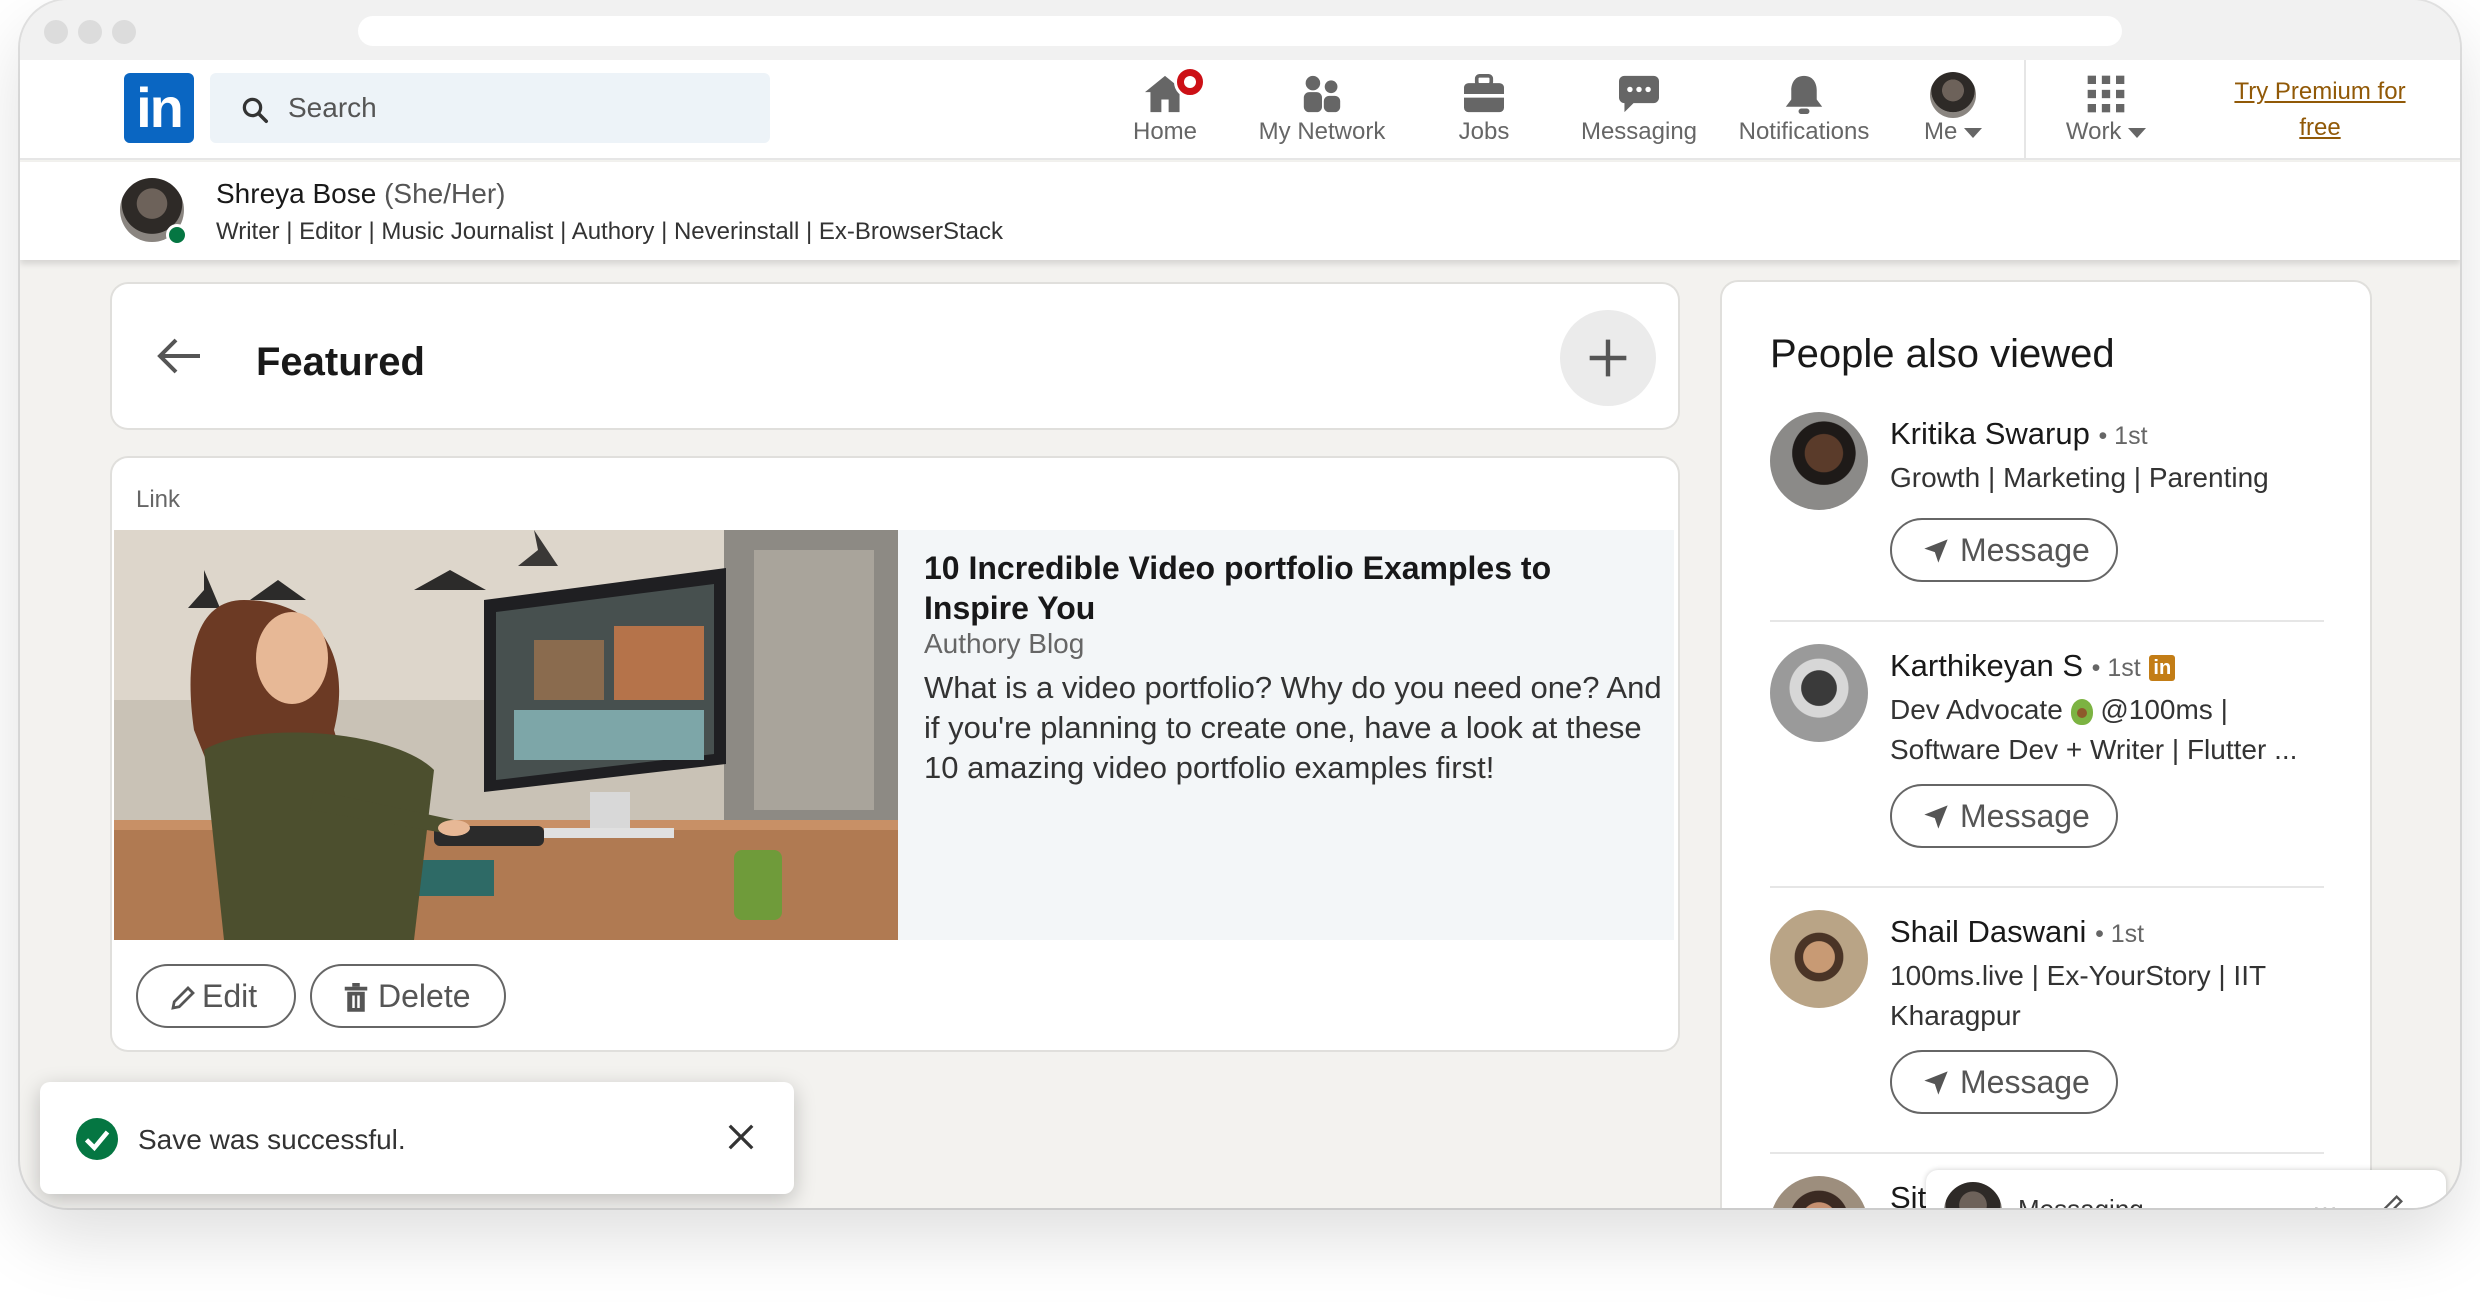 The image size is (2480, 1308). I want to click on success-check-icon, so click(97, 1139).